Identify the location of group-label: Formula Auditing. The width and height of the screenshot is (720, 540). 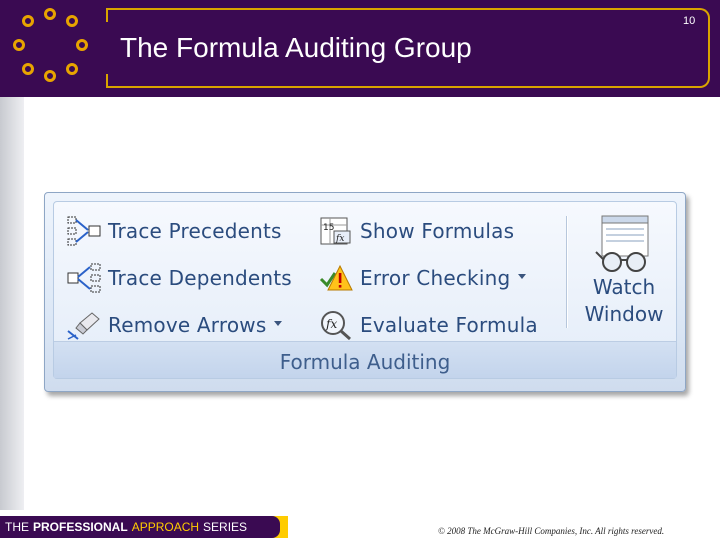
(365, 362).